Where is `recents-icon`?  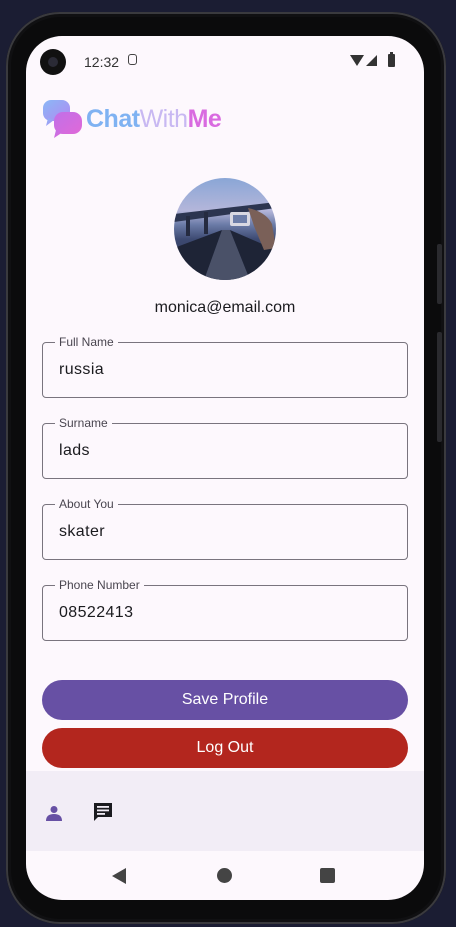 recents-icon is located at coordinates (327, 875).